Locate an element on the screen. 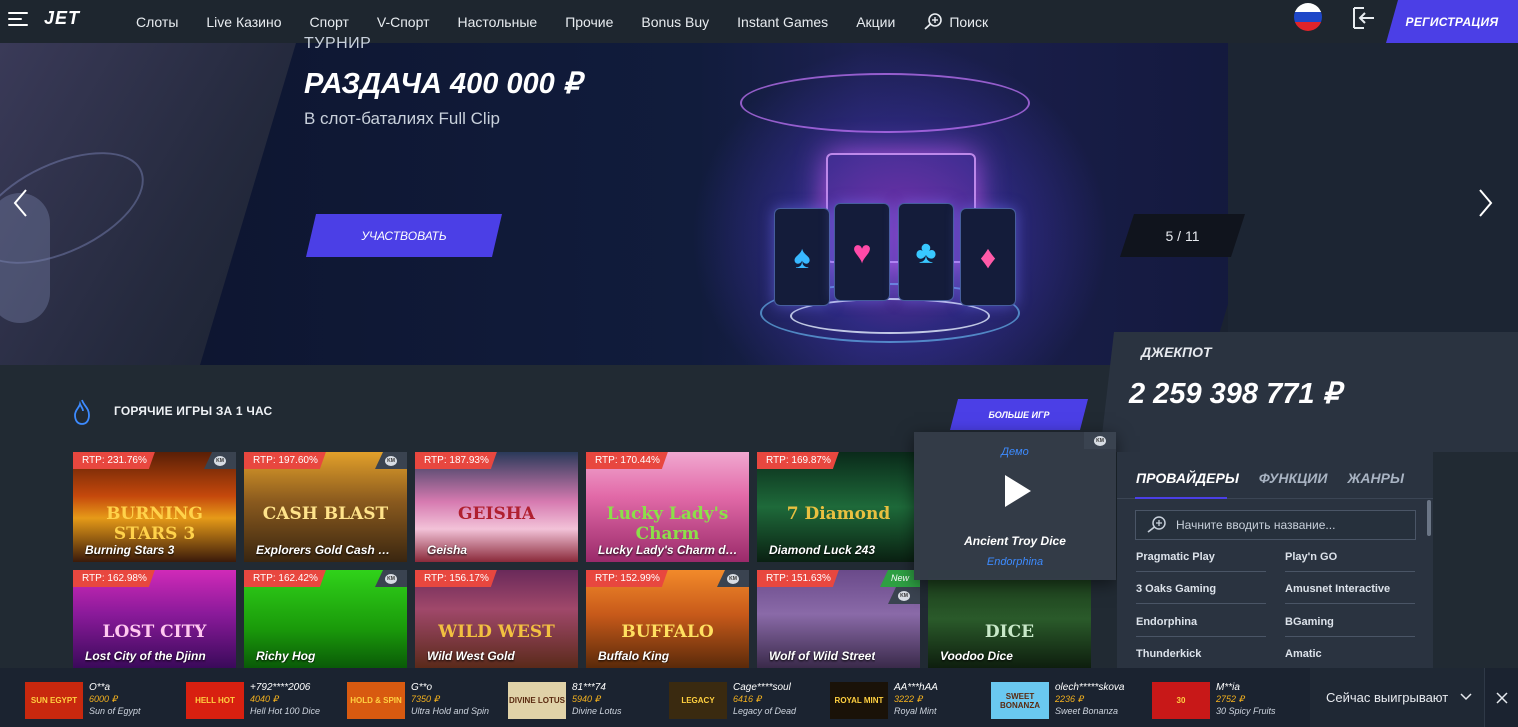  carousel-next-icon is located at coordinates (1486, 203).